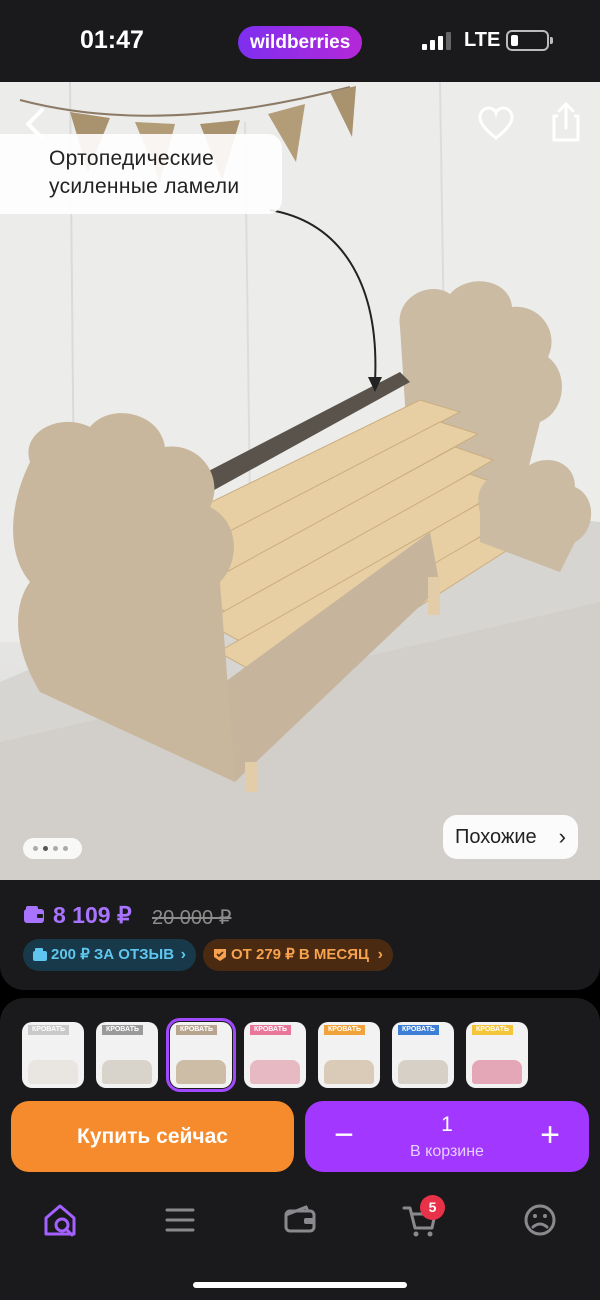 The height and width of the screenshot is (1300, 600). What do you see at coordinates (192, 918) in the screenshot?
I see `old-price: 20 000 ₽` at bounding box center [192, 918].